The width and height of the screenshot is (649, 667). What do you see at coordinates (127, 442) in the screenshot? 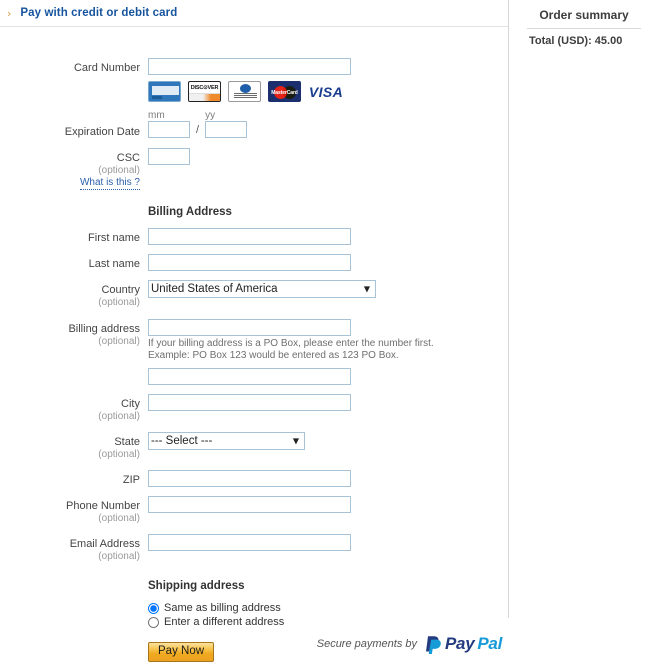
I see `state-label: State` at bounding box center [127, 442].